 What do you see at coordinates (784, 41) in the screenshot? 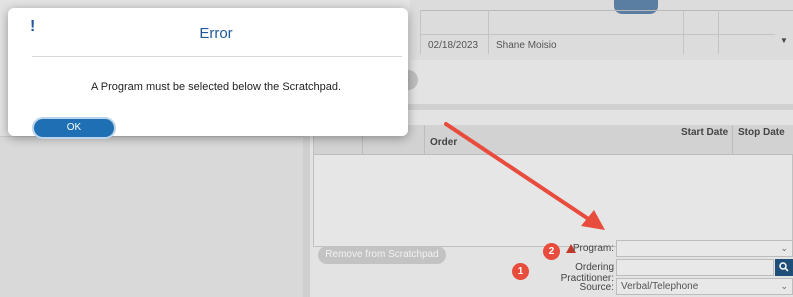
I see `scroll-down-icon: ▼` at bounding box center [784, 41].